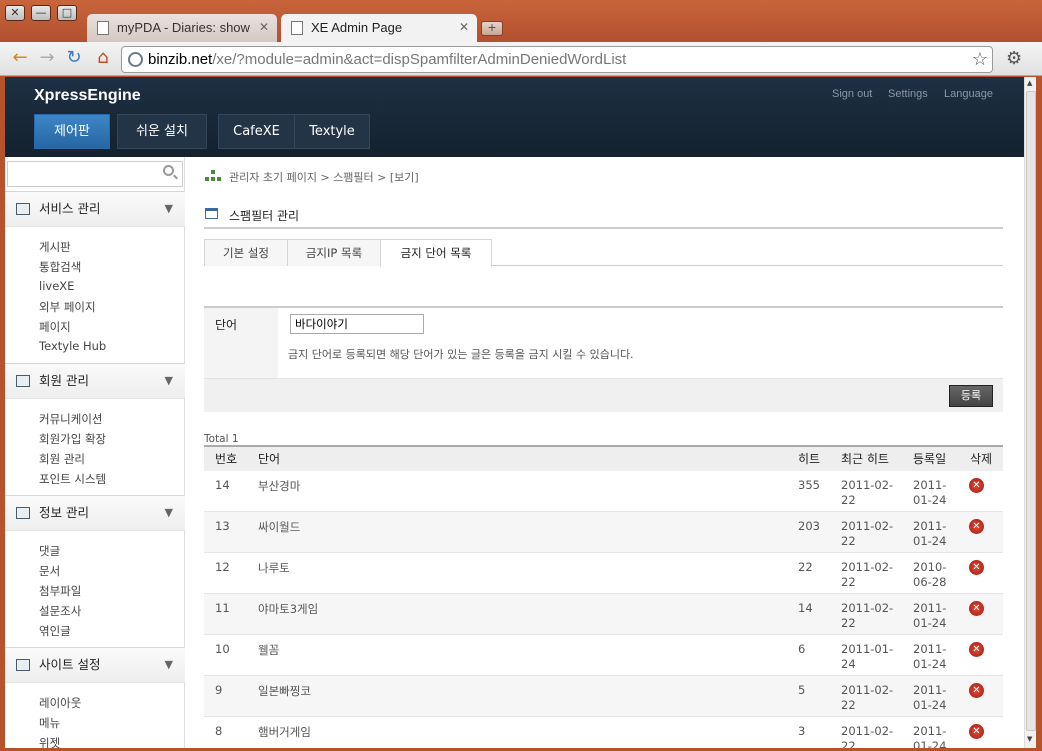 This screenshot has height=751, width=1042. What do you see at coordinates (332, 131) in the screenshot?
I see `menu-textyle: Textyle` at bounding box center [332, 131].